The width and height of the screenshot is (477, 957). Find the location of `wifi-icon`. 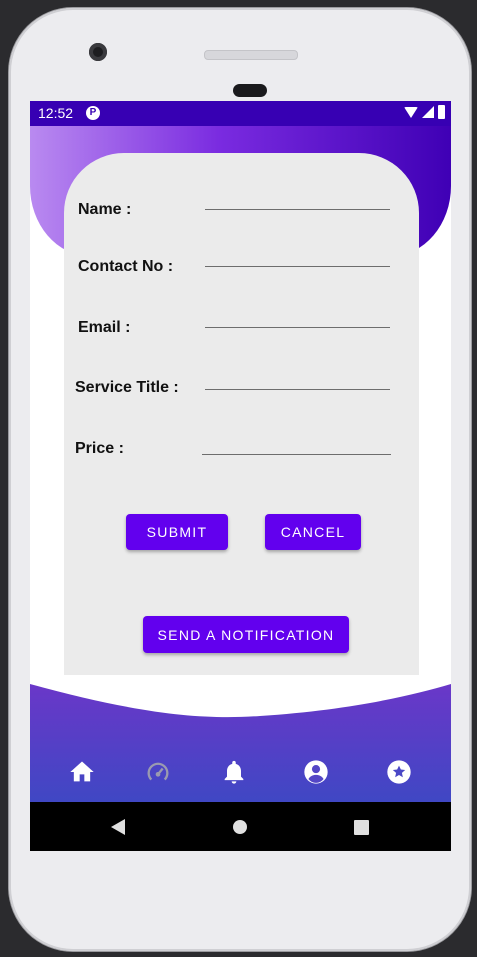

wifi-icon is located at coordinates (411, 112).